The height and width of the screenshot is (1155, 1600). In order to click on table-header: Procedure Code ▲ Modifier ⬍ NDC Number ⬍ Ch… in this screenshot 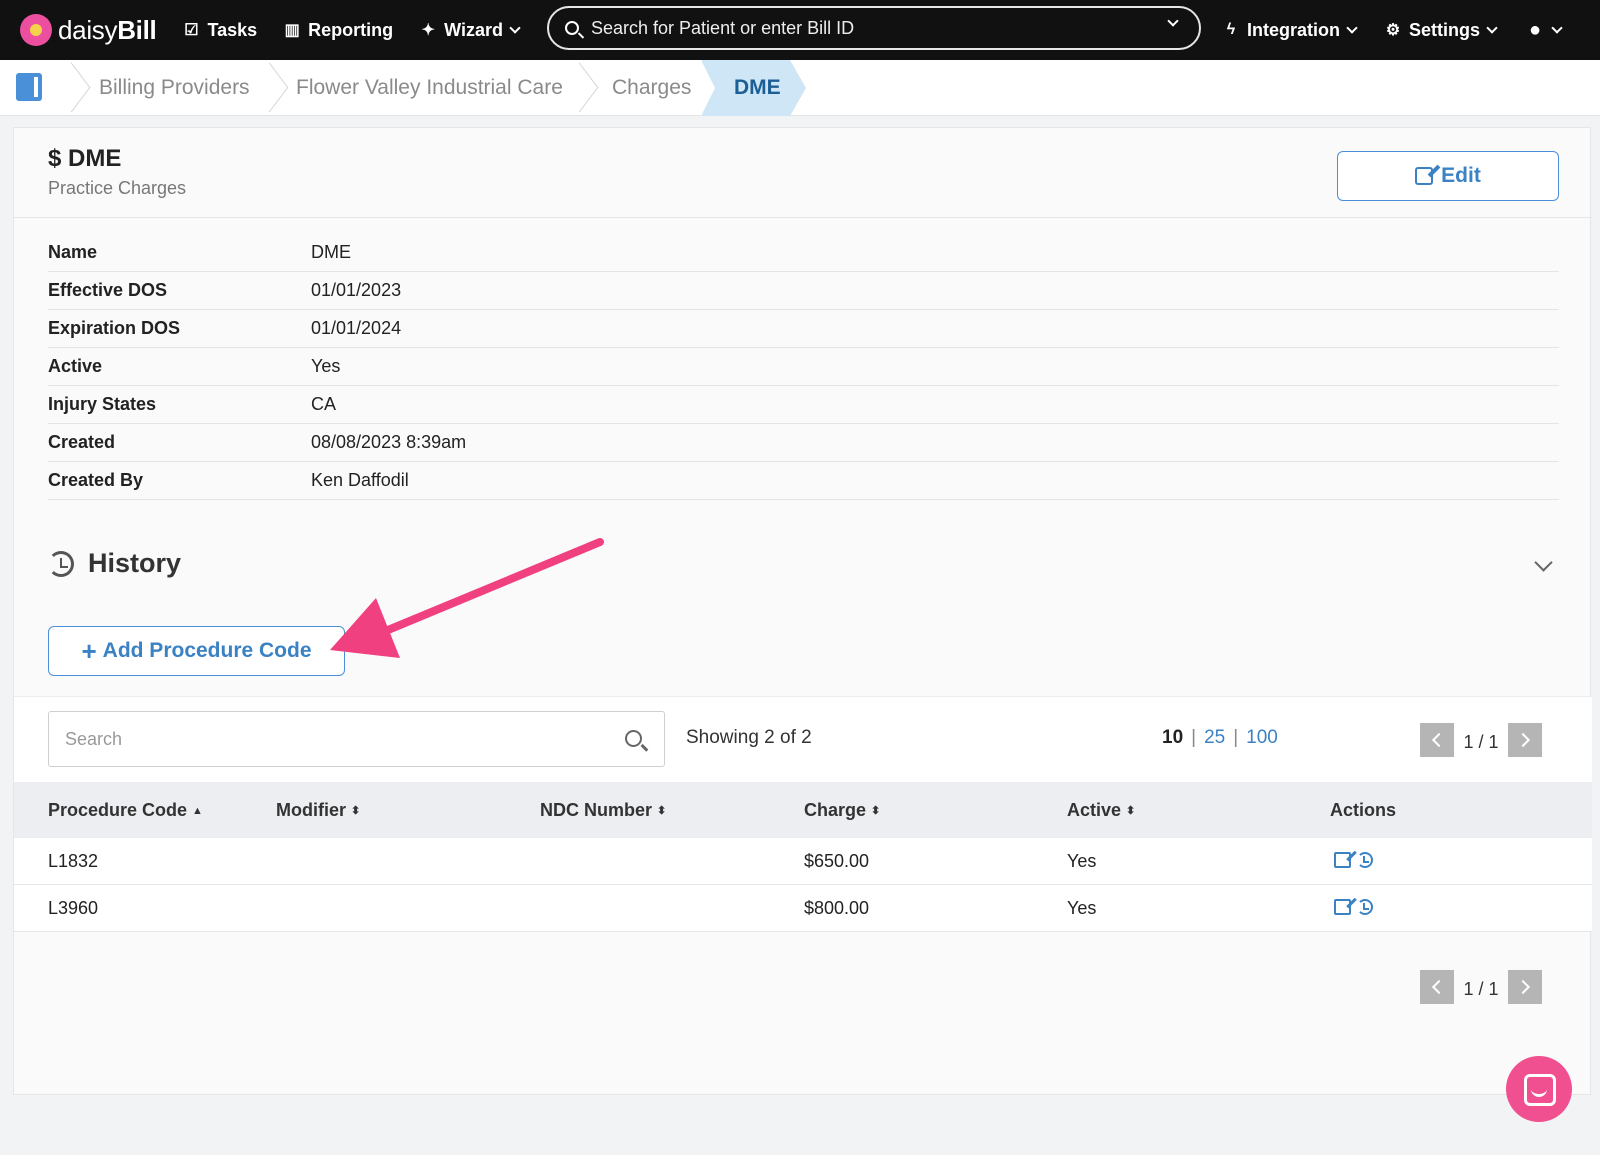, I will do `click(803, 810)`.